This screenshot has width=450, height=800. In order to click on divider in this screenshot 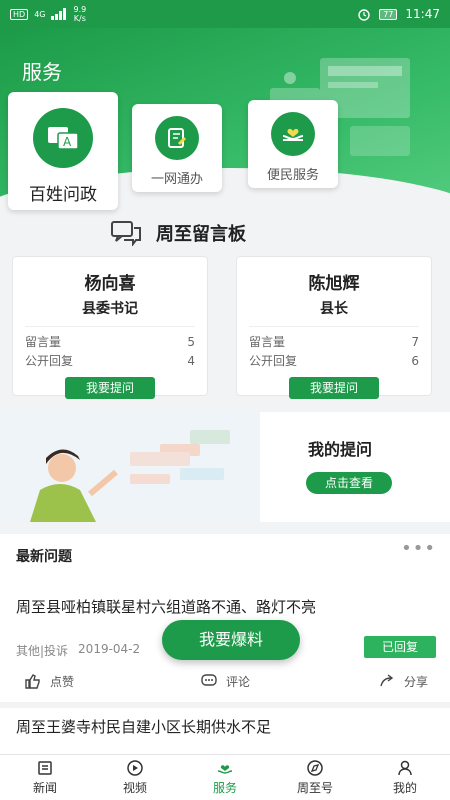, I will do `click(225, 705)`.